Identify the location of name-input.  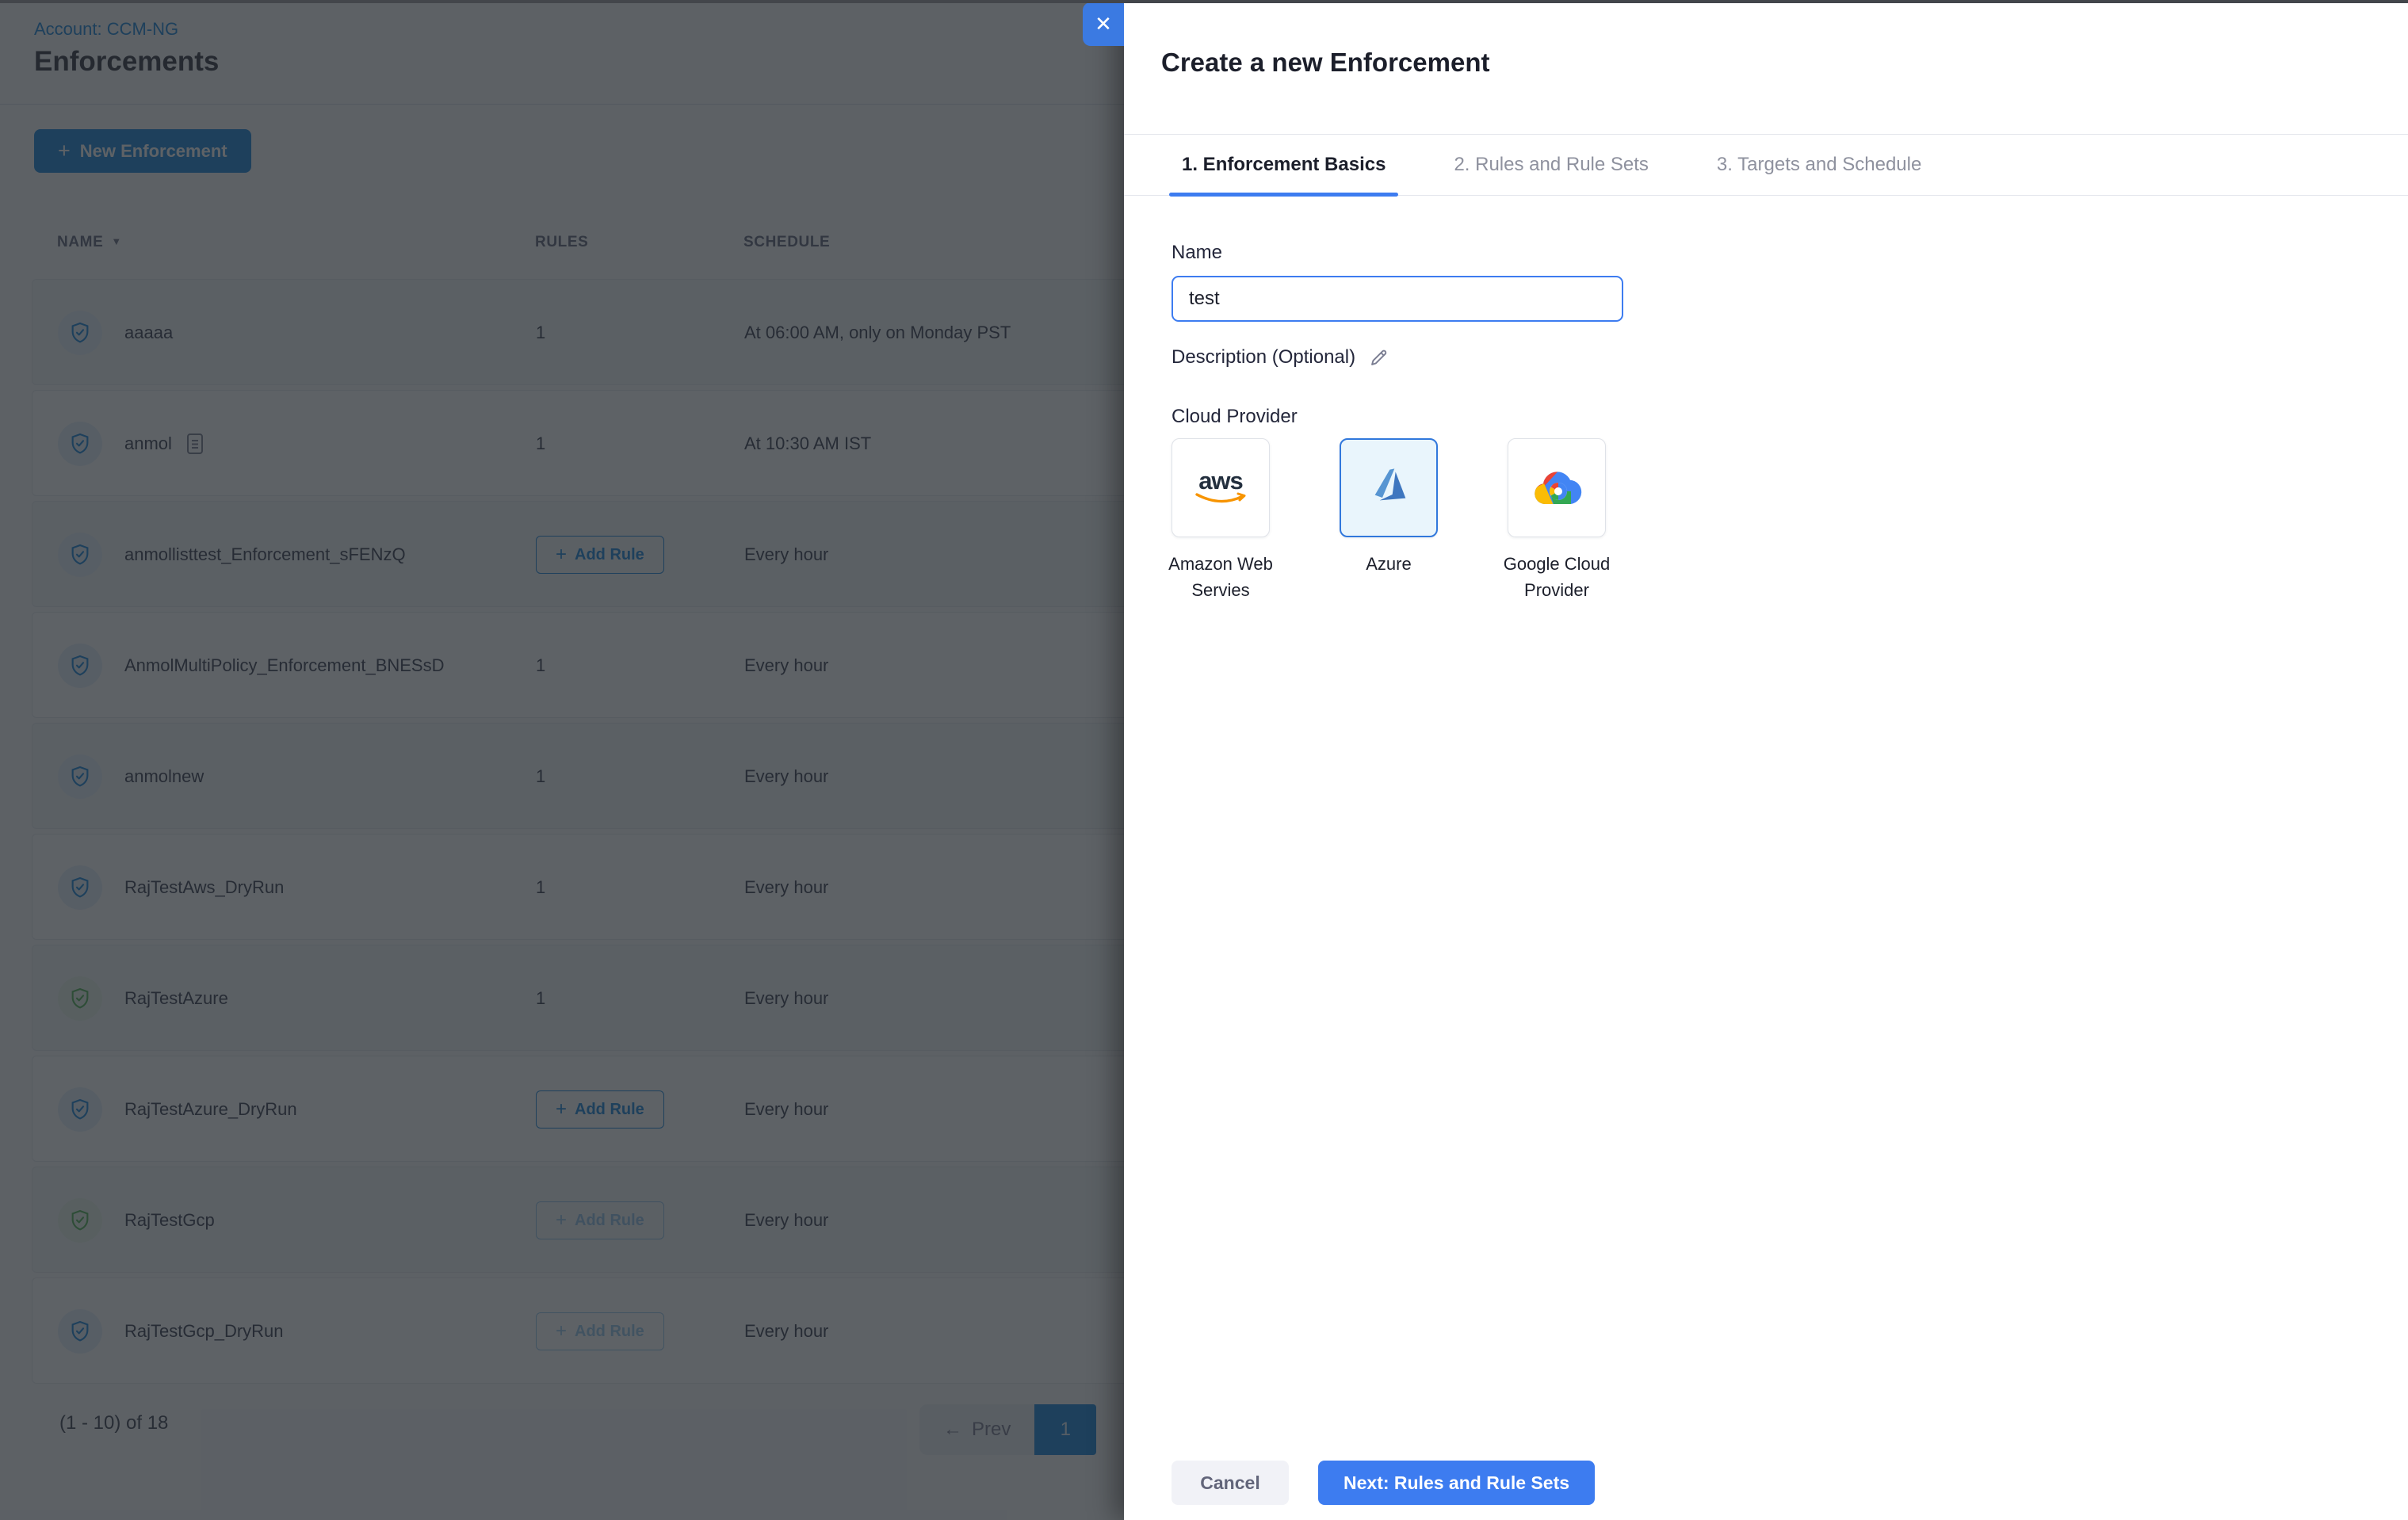
(1397, 299).